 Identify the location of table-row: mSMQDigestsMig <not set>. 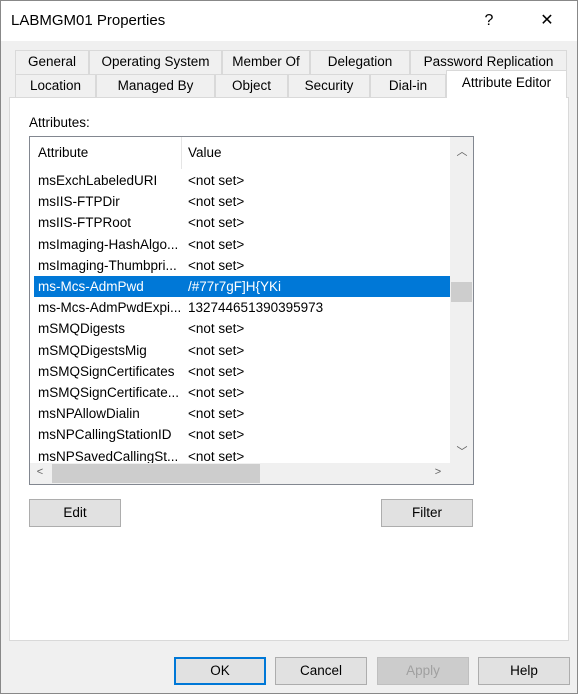
(242, 350).